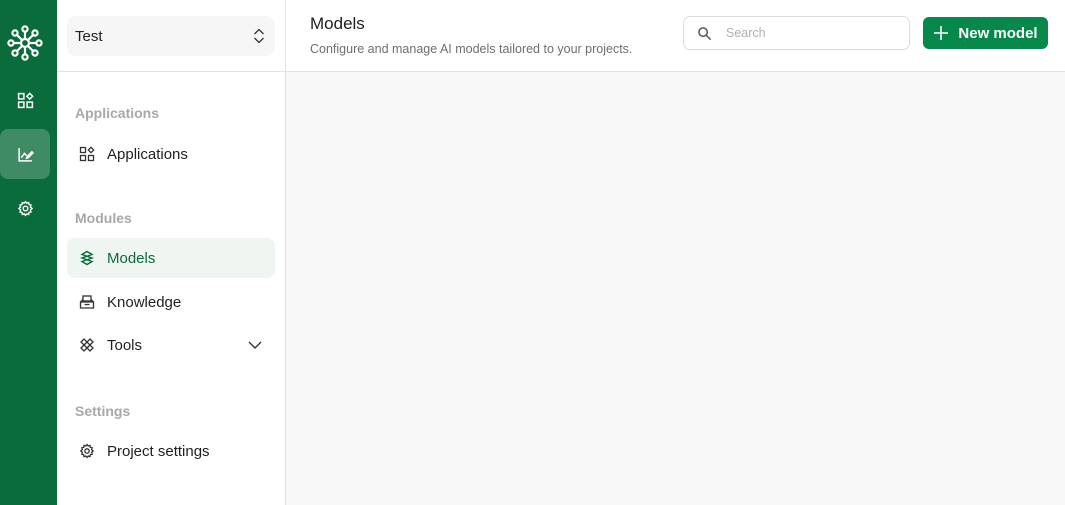  I want to click on tools-icon, so click(87, 345).